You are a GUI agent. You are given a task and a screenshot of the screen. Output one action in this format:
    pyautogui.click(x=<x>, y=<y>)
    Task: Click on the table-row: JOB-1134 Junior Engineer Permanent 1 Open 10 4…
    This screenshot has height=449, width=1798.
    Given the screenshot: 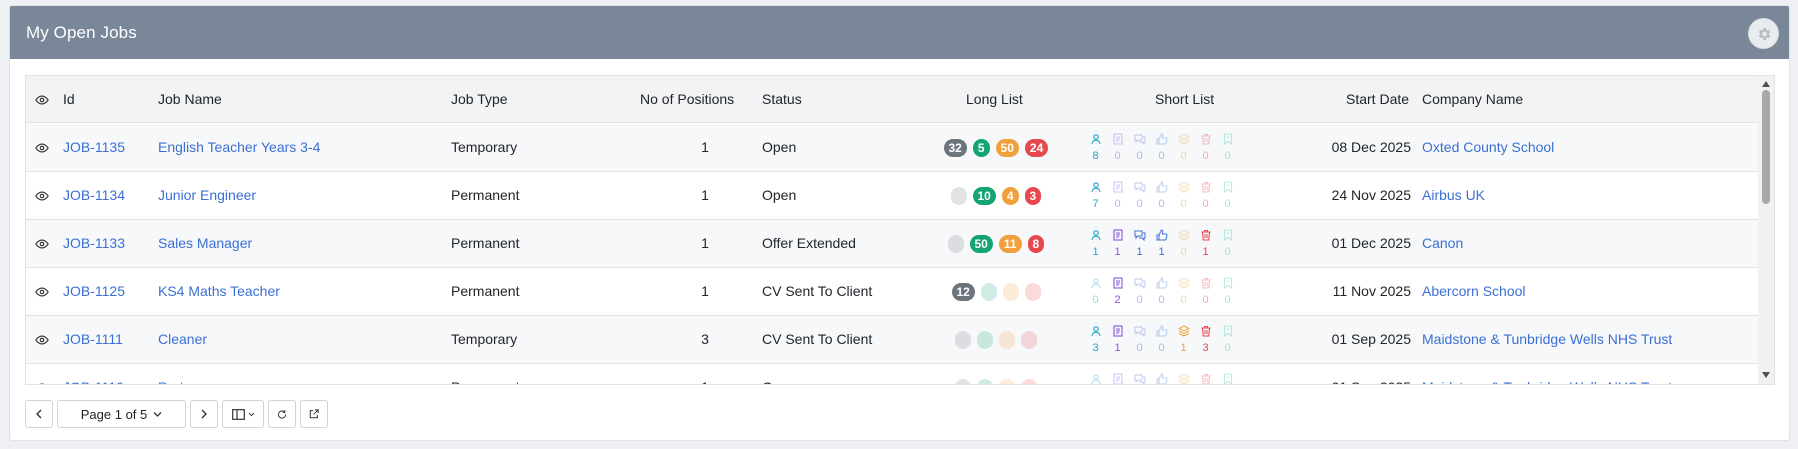 What is the action you would take?
    pyautogui.click(x=892, y=196)
    